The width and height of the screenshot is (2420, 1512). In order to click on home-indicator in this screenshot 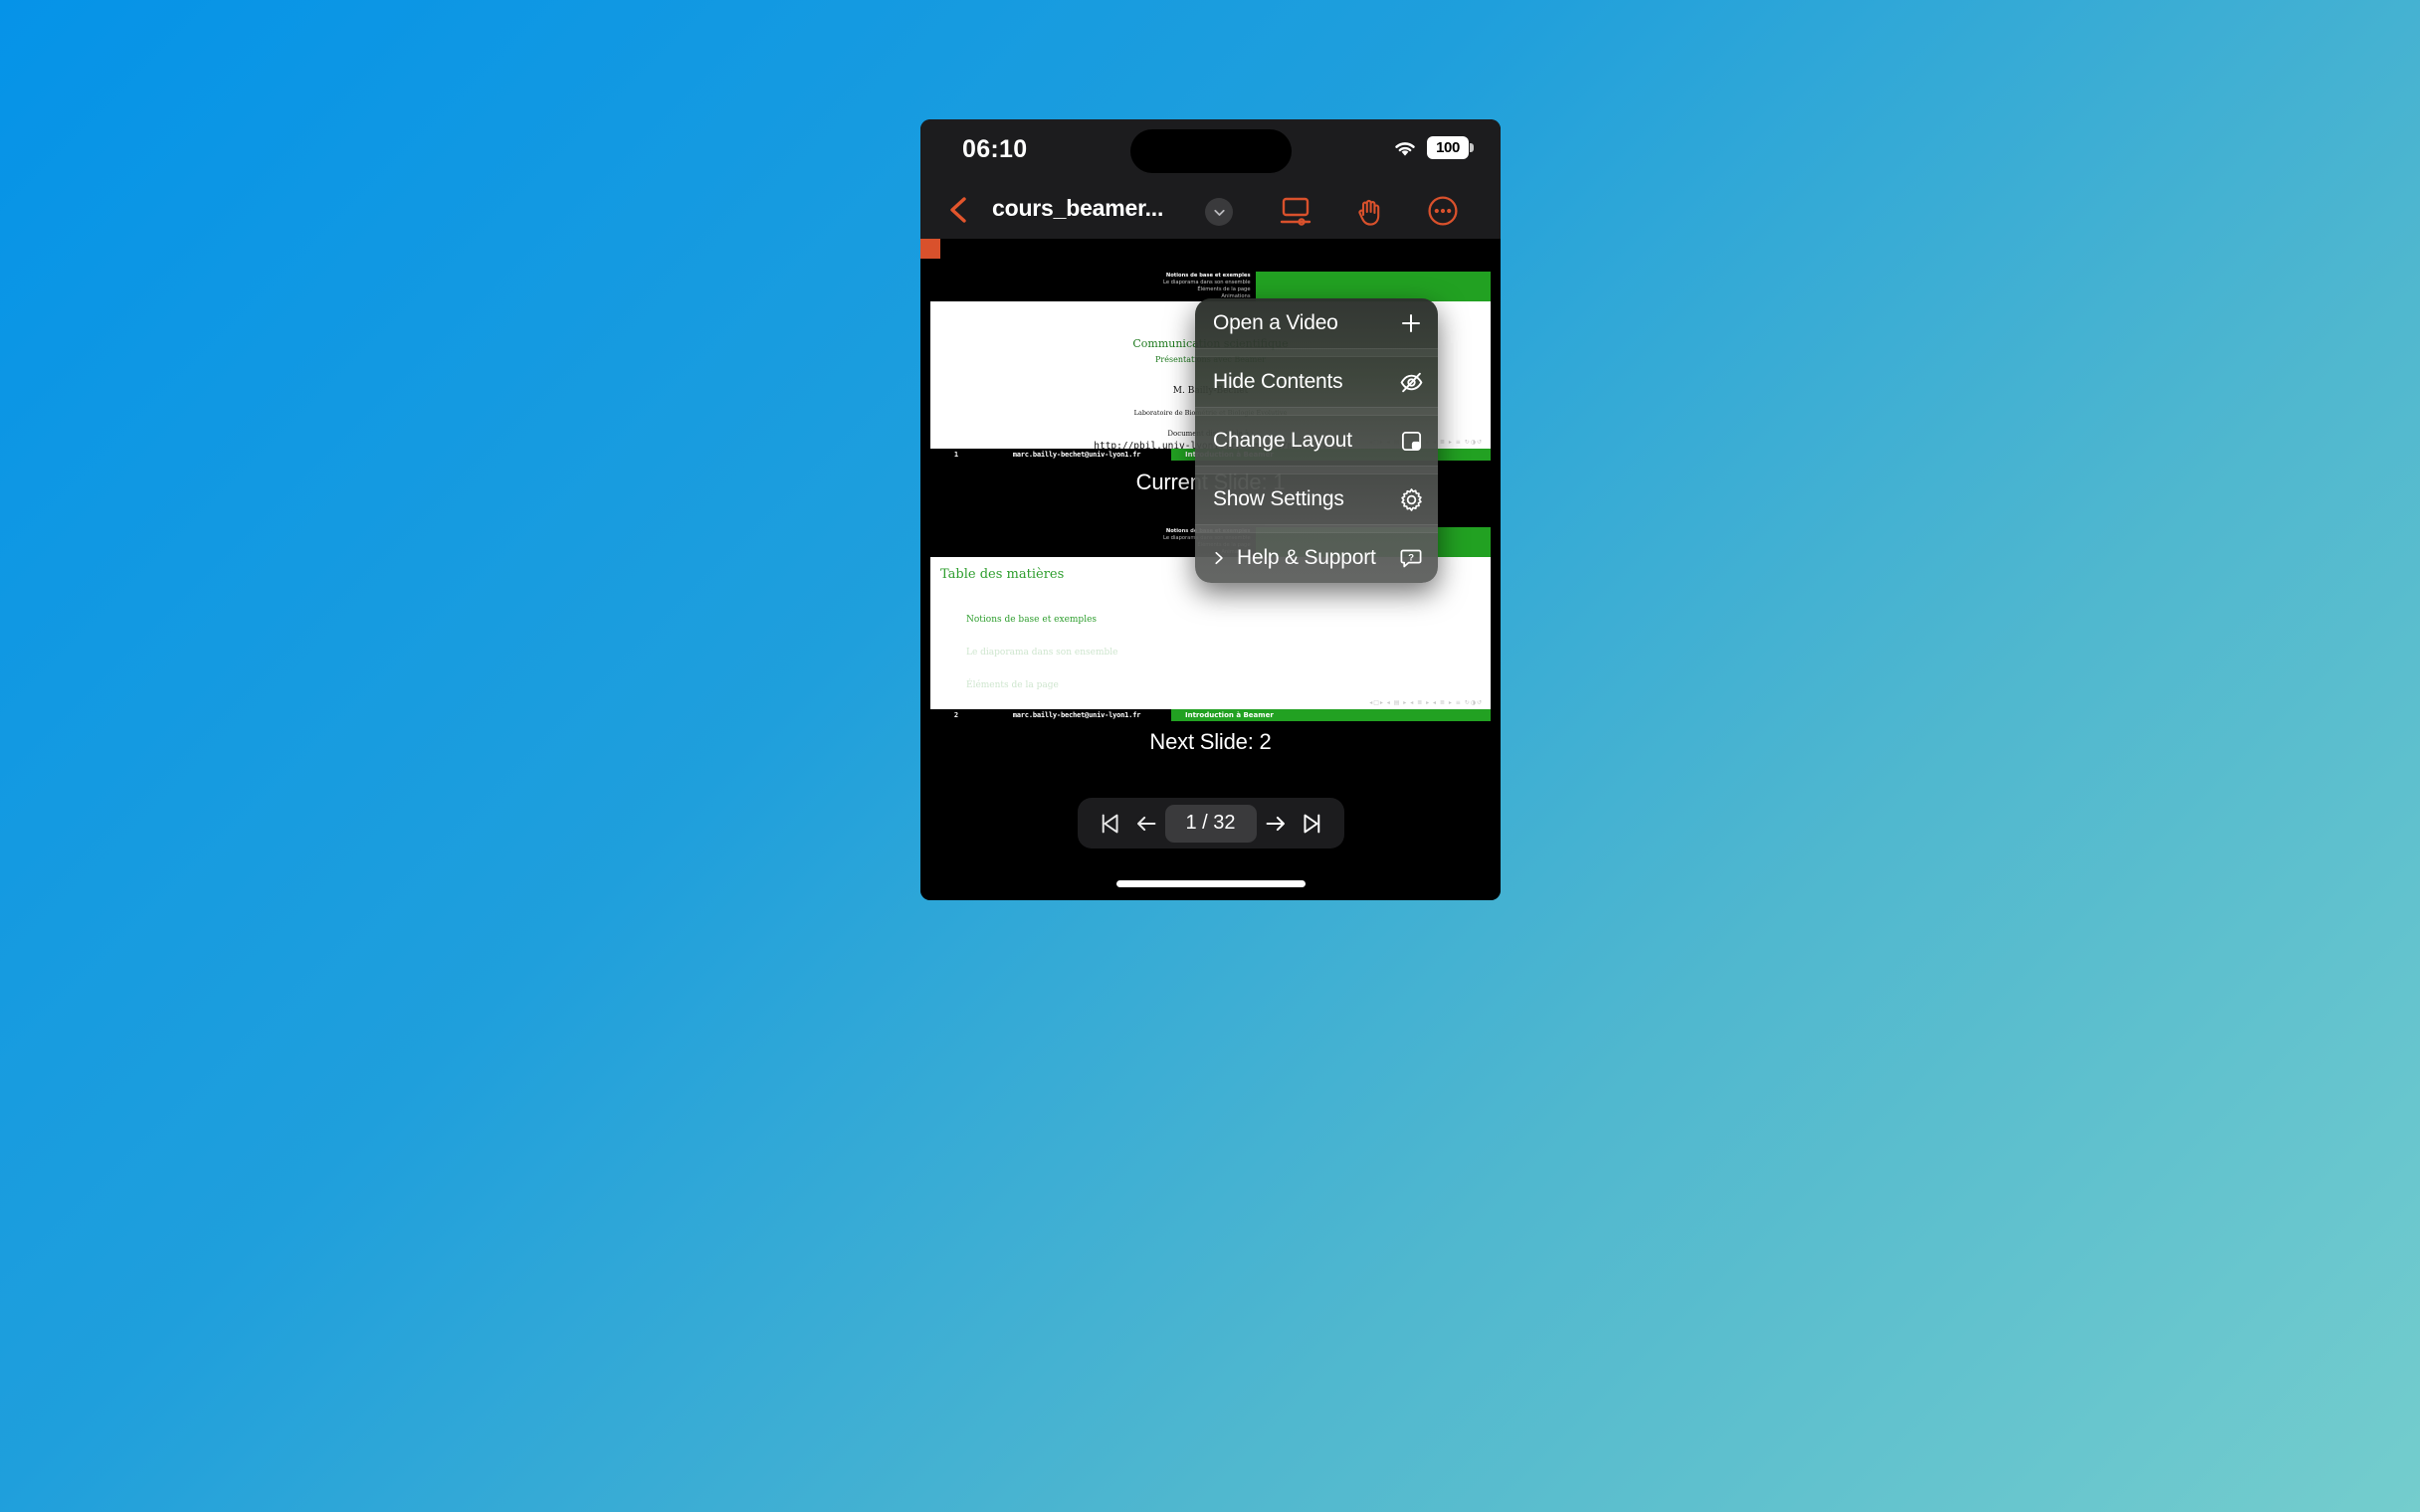, I will do `click(1211, 884)`.